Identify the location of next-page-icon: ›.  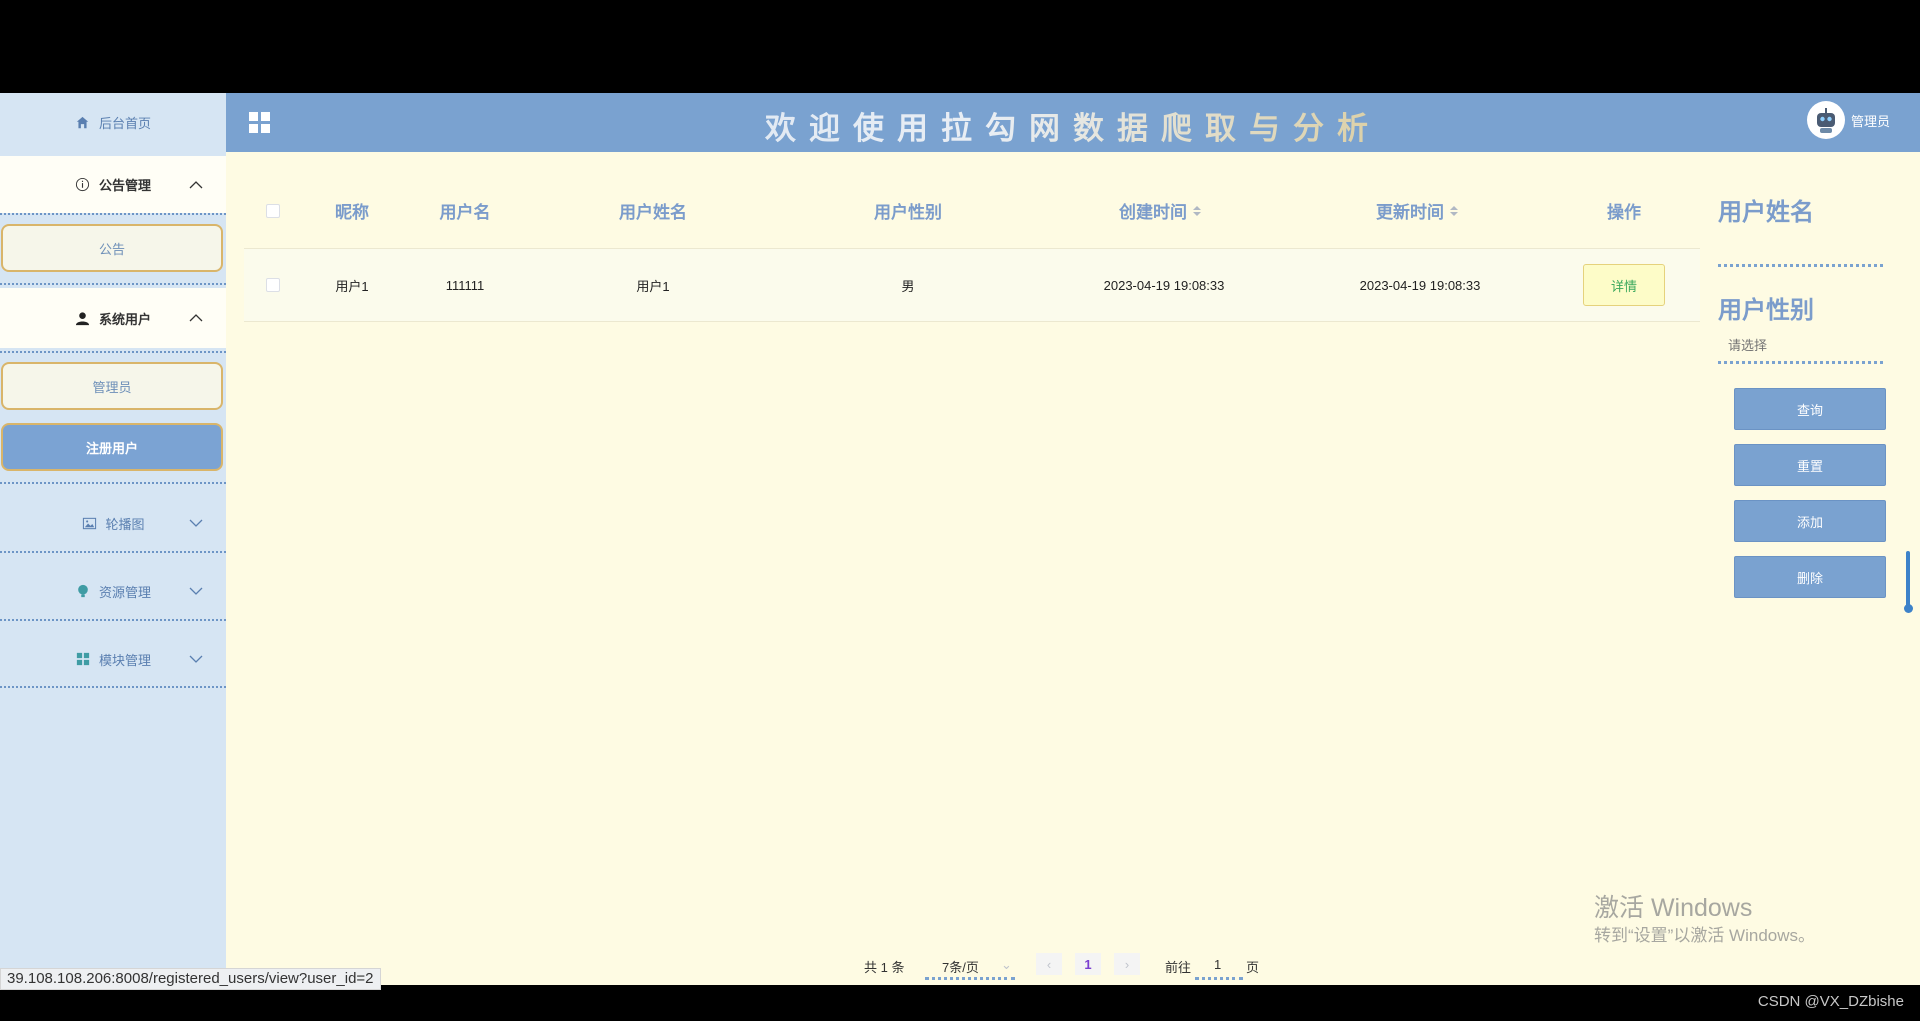
(1127, 964).